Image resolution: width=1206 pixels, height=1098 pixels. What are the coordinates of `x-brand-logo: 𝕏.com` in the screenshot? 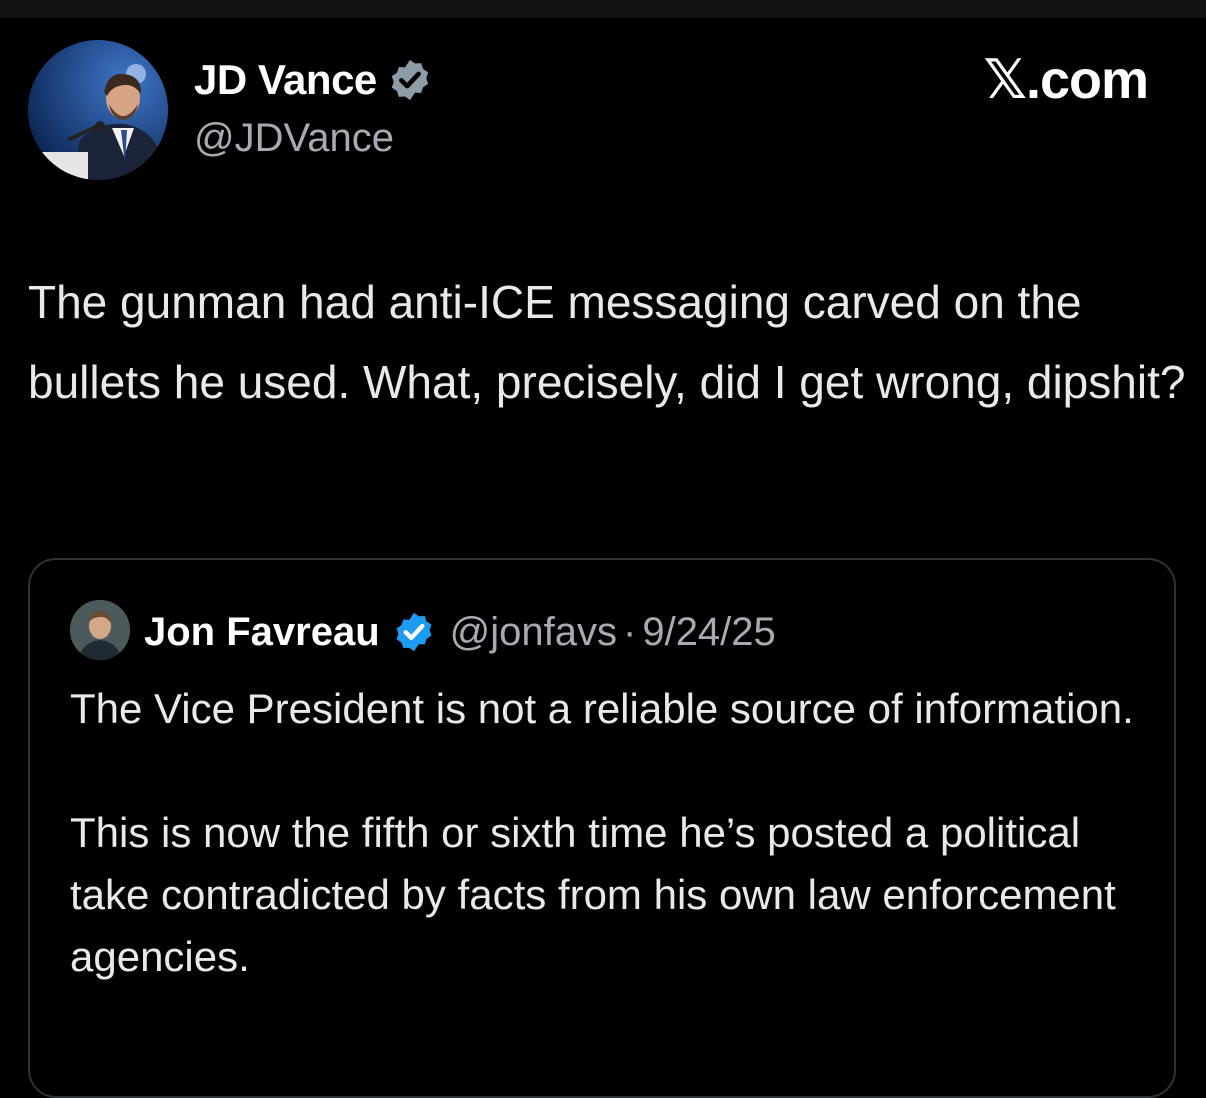 It's located at (1066, 80).